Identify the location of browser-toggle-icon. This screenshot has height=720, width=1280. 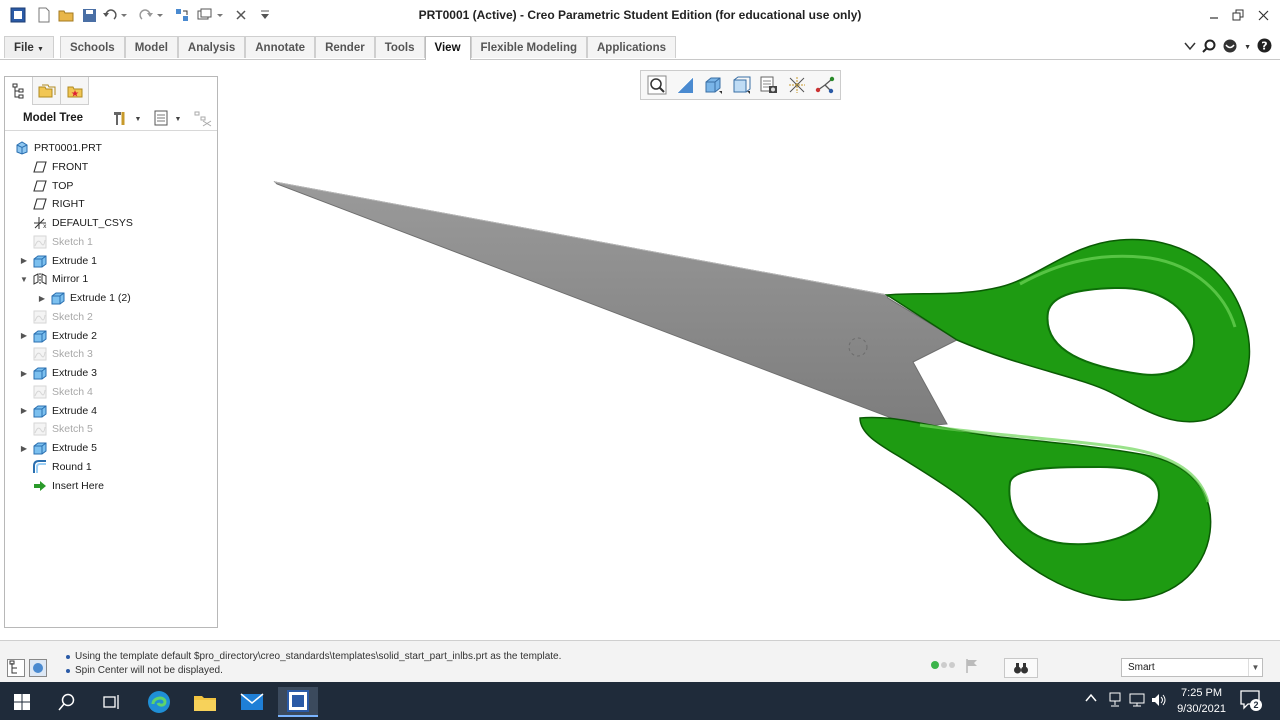
(38, 669).